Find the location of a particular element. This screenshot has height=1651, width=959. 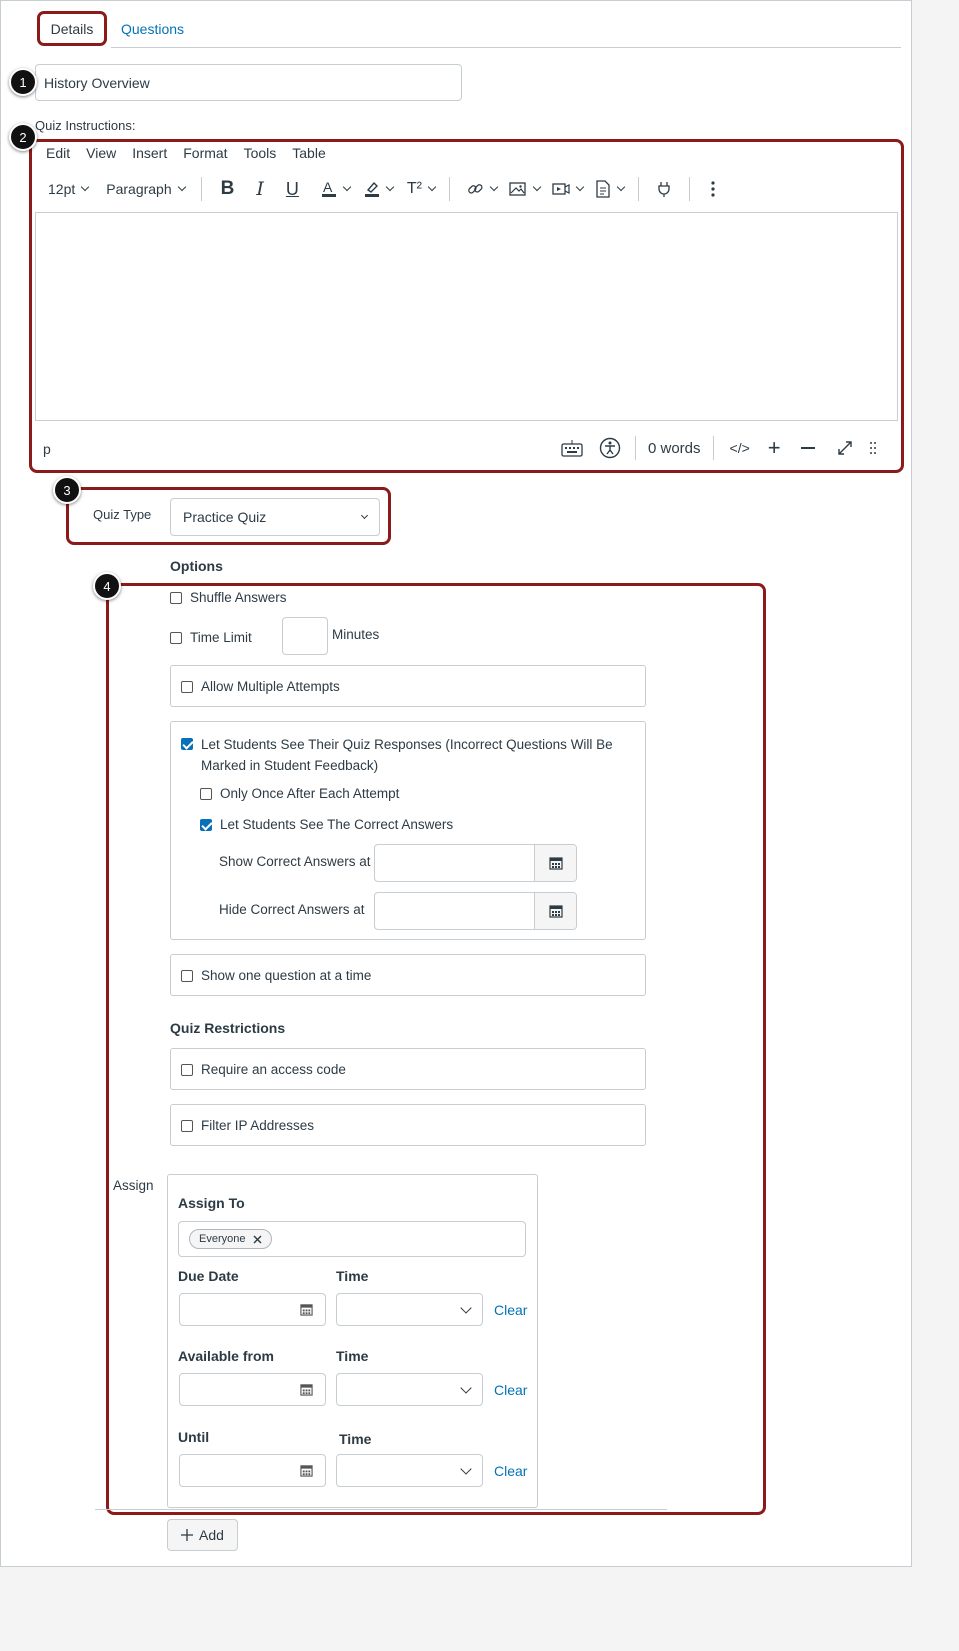

quiz-type-label: Quiz Type is located at coordinates (122, 514).